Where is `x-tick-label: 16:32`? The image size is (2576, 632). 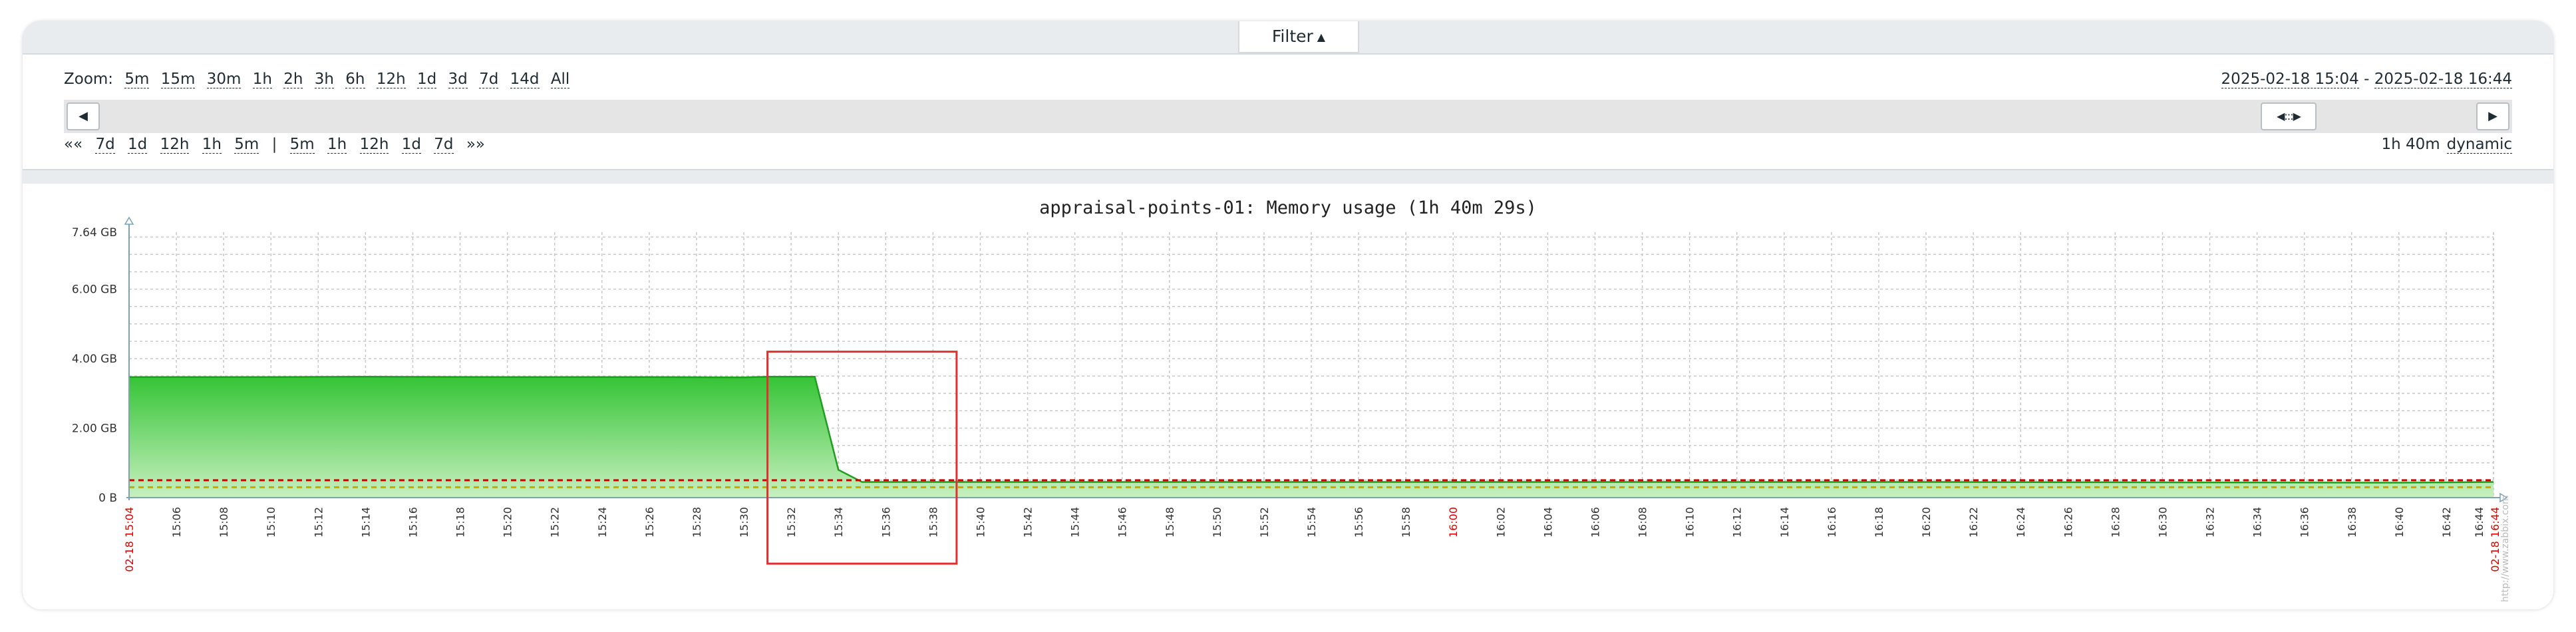 x-tick-label: 16:32 is located at coordinates (2210, 523).